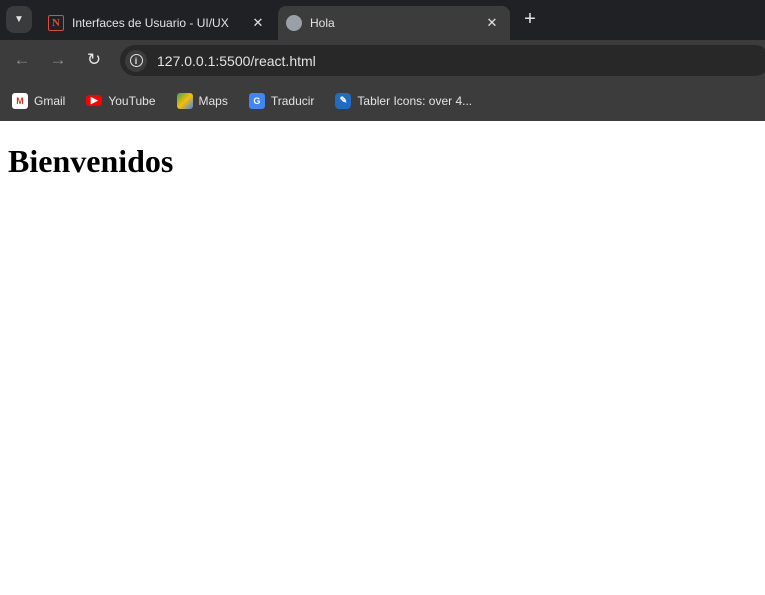 The height and width of the screenshot is (595, 765). What do you see at coordinates (94, 60) in the screenshot?
I see `reload-button: ↻` at bounding box center [94, 60].